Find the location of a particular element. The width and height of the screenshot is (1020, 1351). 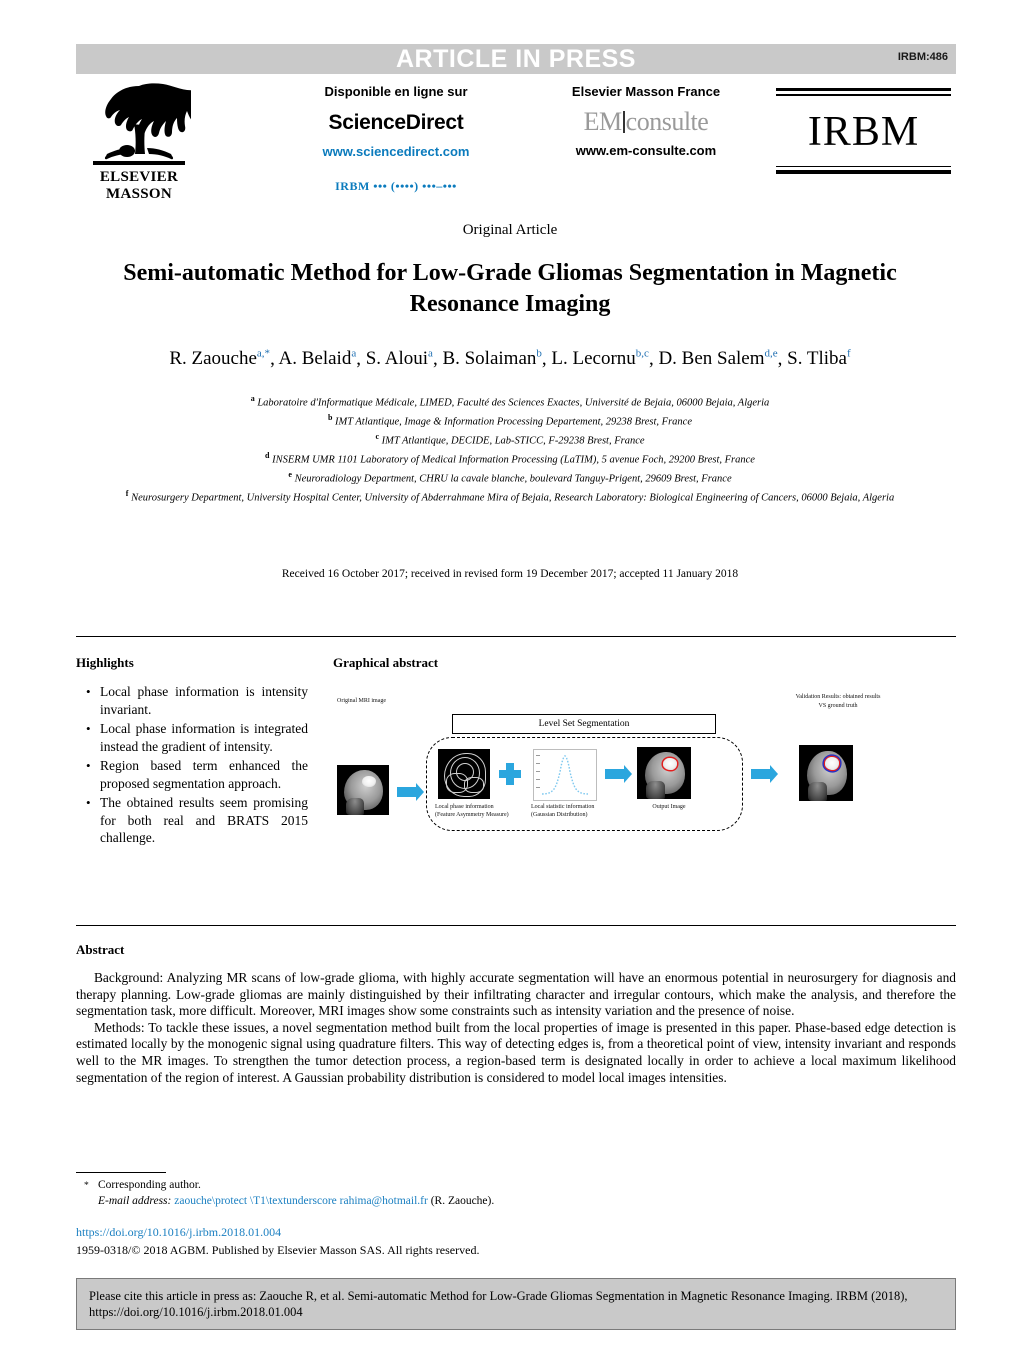

input-image-label: Original MRI image is located at coordinates (361, 701).